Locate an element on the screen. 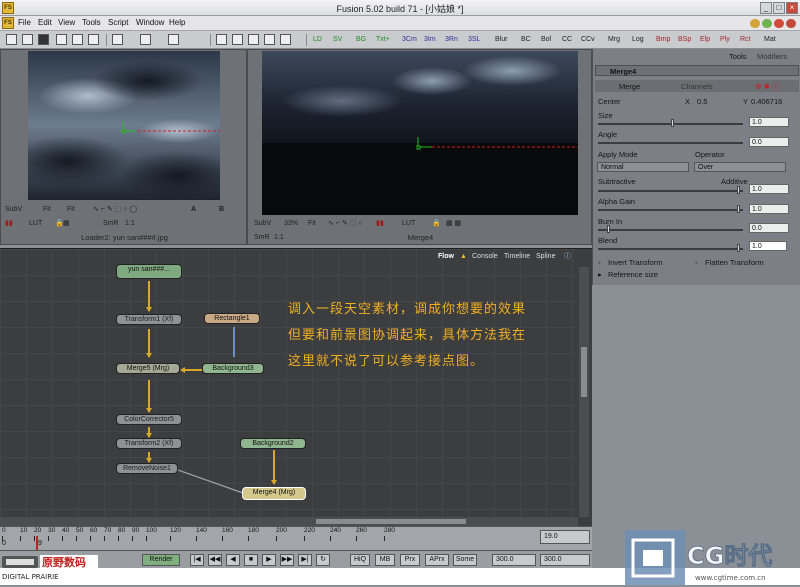  step-forward-icon: ▶▶ is located at coordinates (287, 560).